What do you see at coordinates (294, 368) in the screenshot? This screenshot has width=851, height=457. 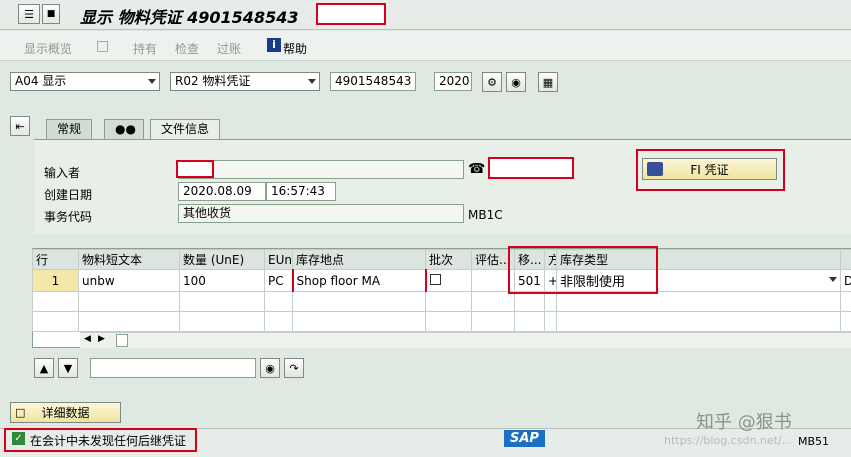 I see `find-next-icon: ↷` at bounding box center [294, 368].